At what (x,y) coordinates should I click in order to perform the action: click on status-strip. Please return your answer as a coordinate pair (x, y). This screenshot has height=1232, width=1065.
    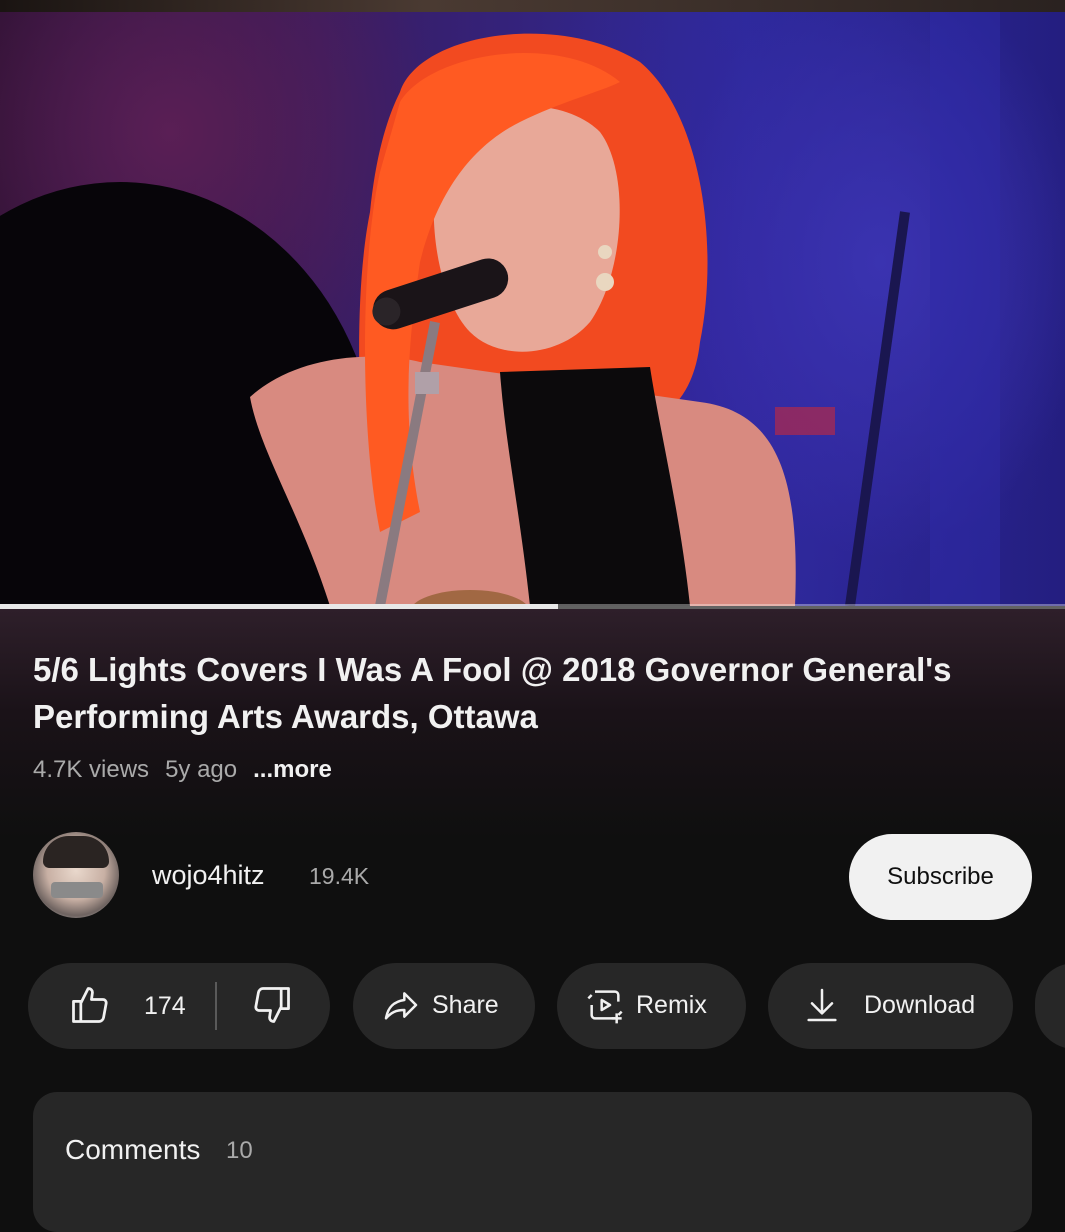
    Looking at the image, I should click on (532, 6).